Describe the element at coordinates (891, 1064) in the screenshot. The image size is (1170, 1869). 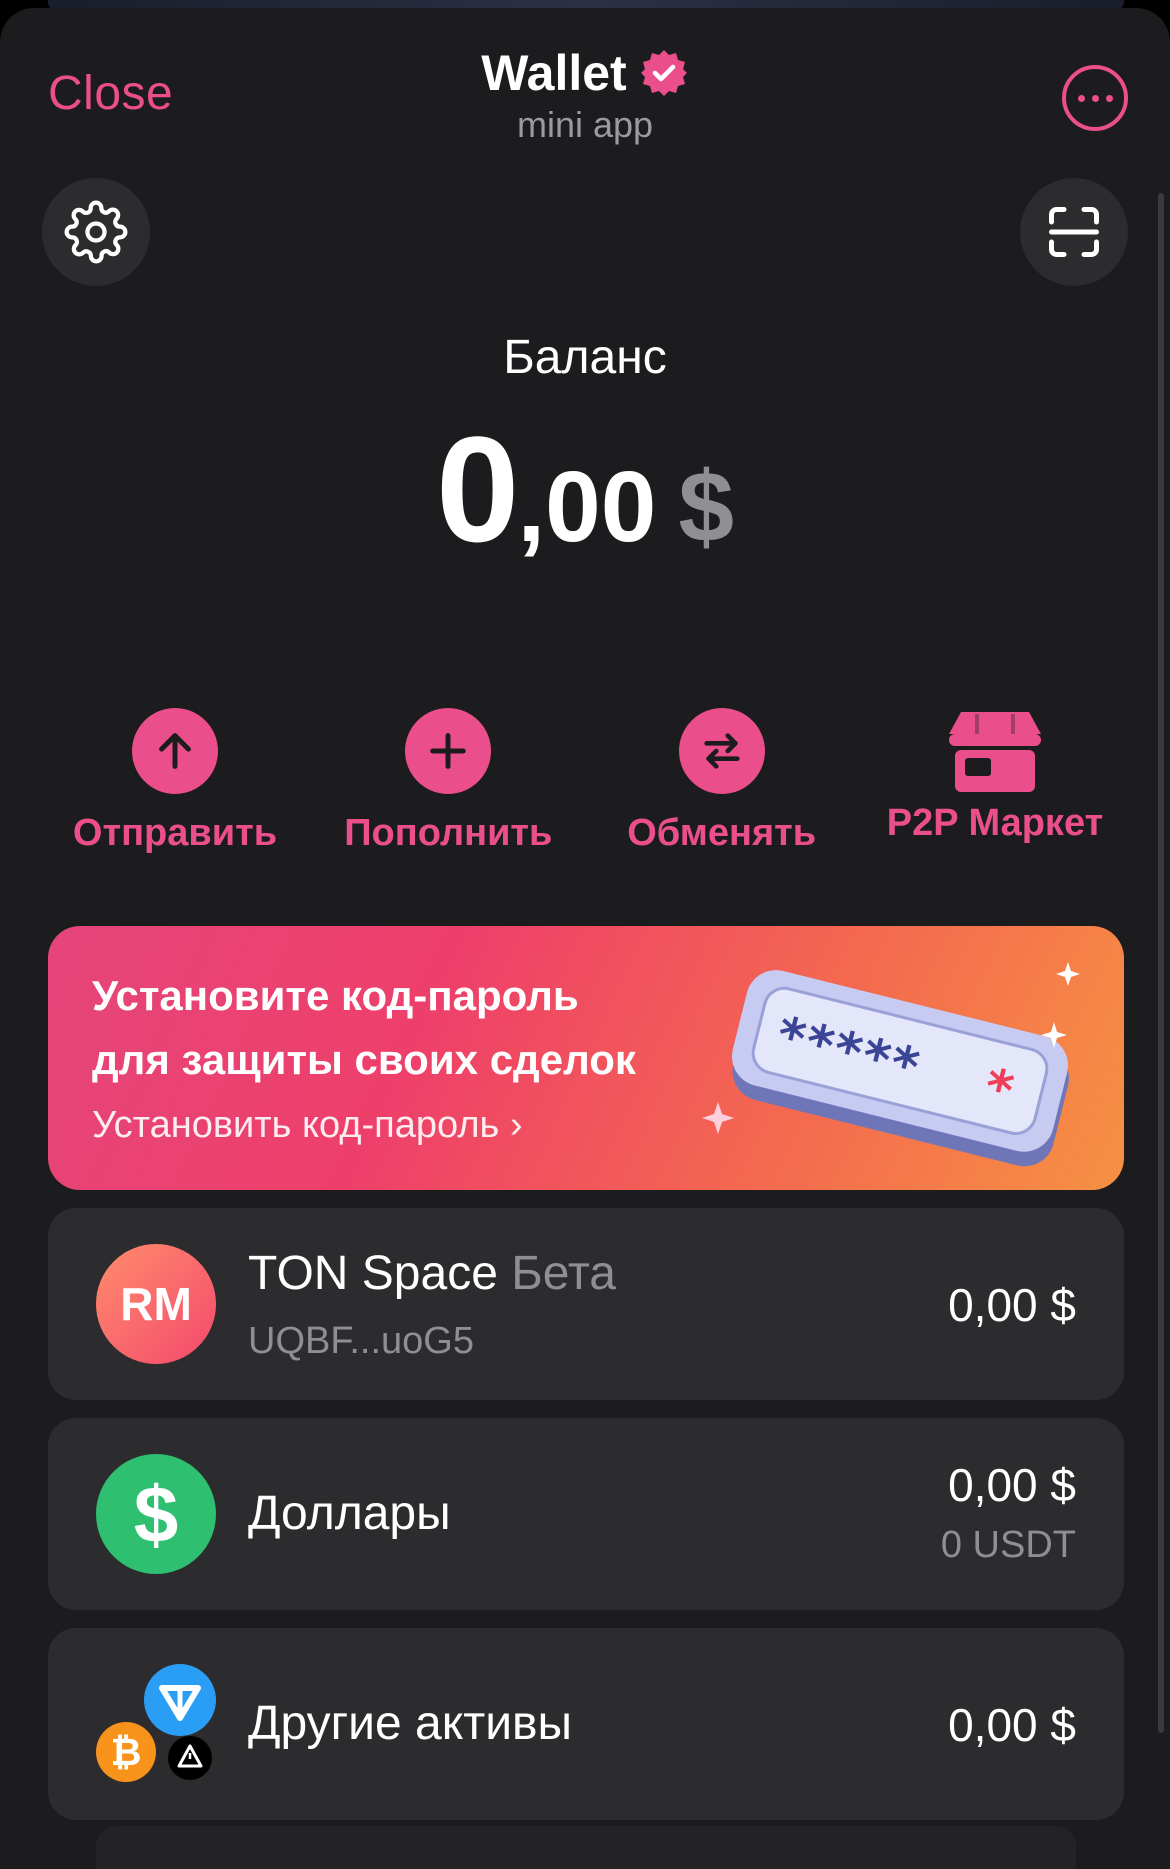
I see `passcode-field-illustration: ***** *` at that location.